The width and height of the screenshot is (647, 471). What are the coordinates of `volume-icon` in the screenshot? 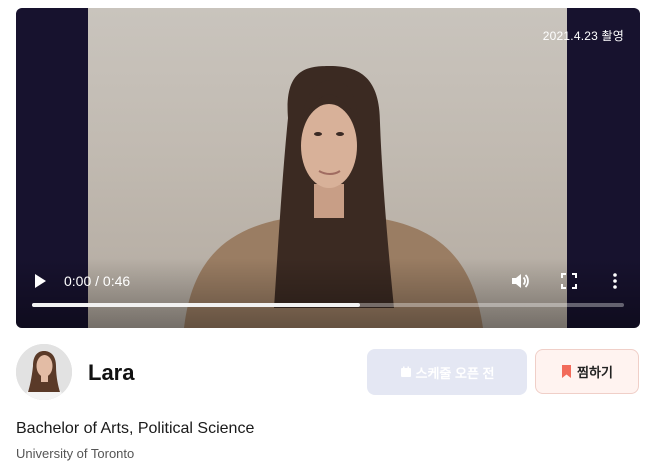 It's located at (520, 281).